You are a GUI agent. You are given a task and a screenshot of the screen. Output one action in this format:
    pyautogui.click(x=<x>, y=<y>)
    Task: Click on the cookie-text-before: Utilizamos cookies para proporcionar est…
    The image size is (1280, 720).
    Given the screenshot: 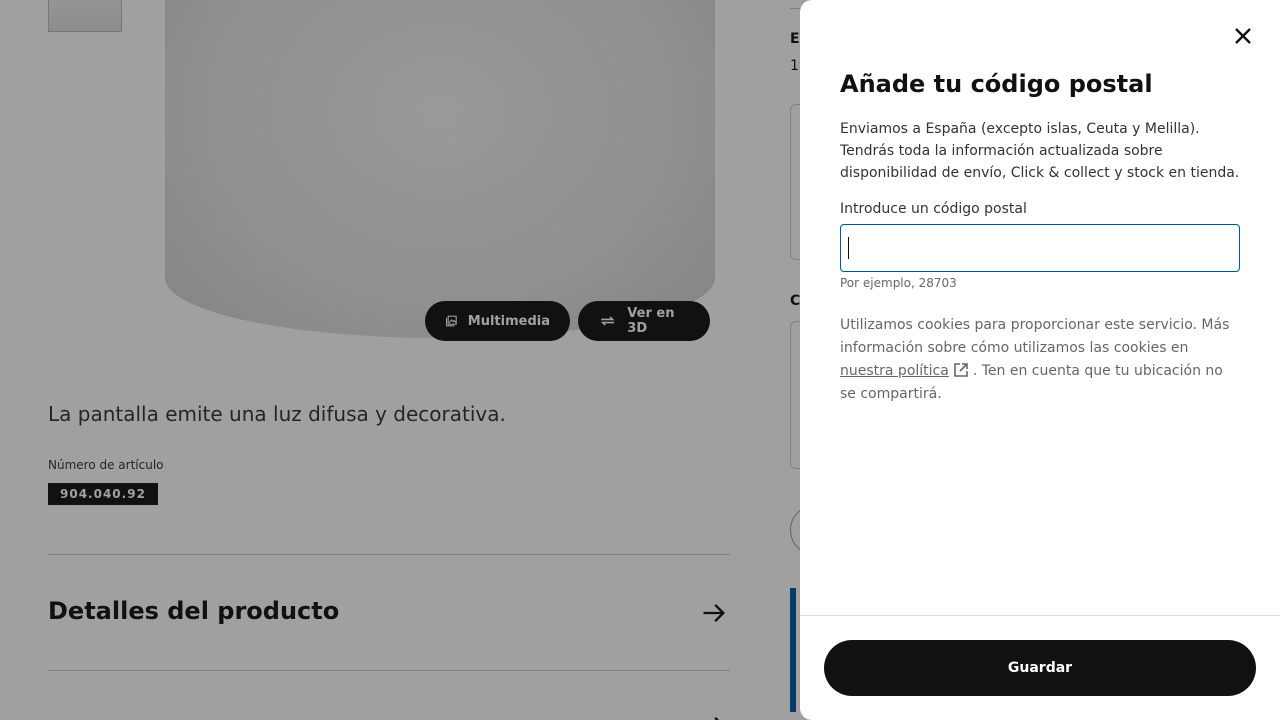 What is the action you would take?
    pyautogui.click(x=1035, y=336)
    